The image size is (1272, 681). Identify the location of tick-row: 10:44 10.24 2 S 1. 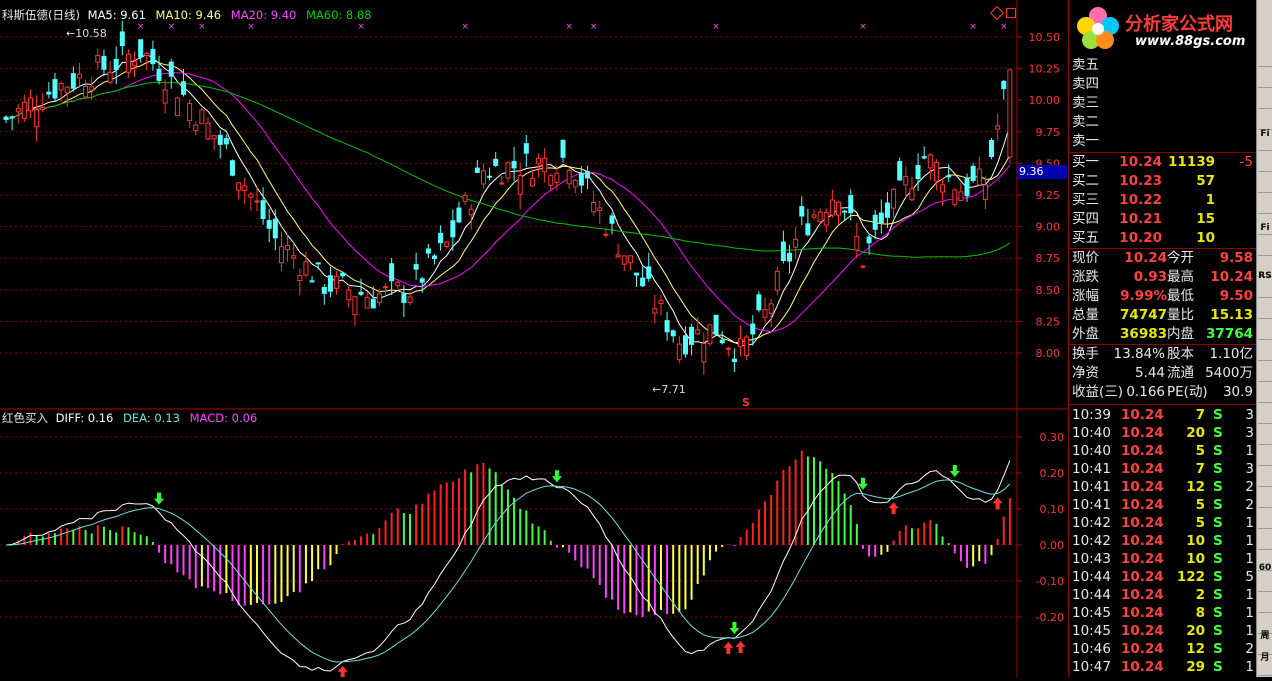
(1163, 595).